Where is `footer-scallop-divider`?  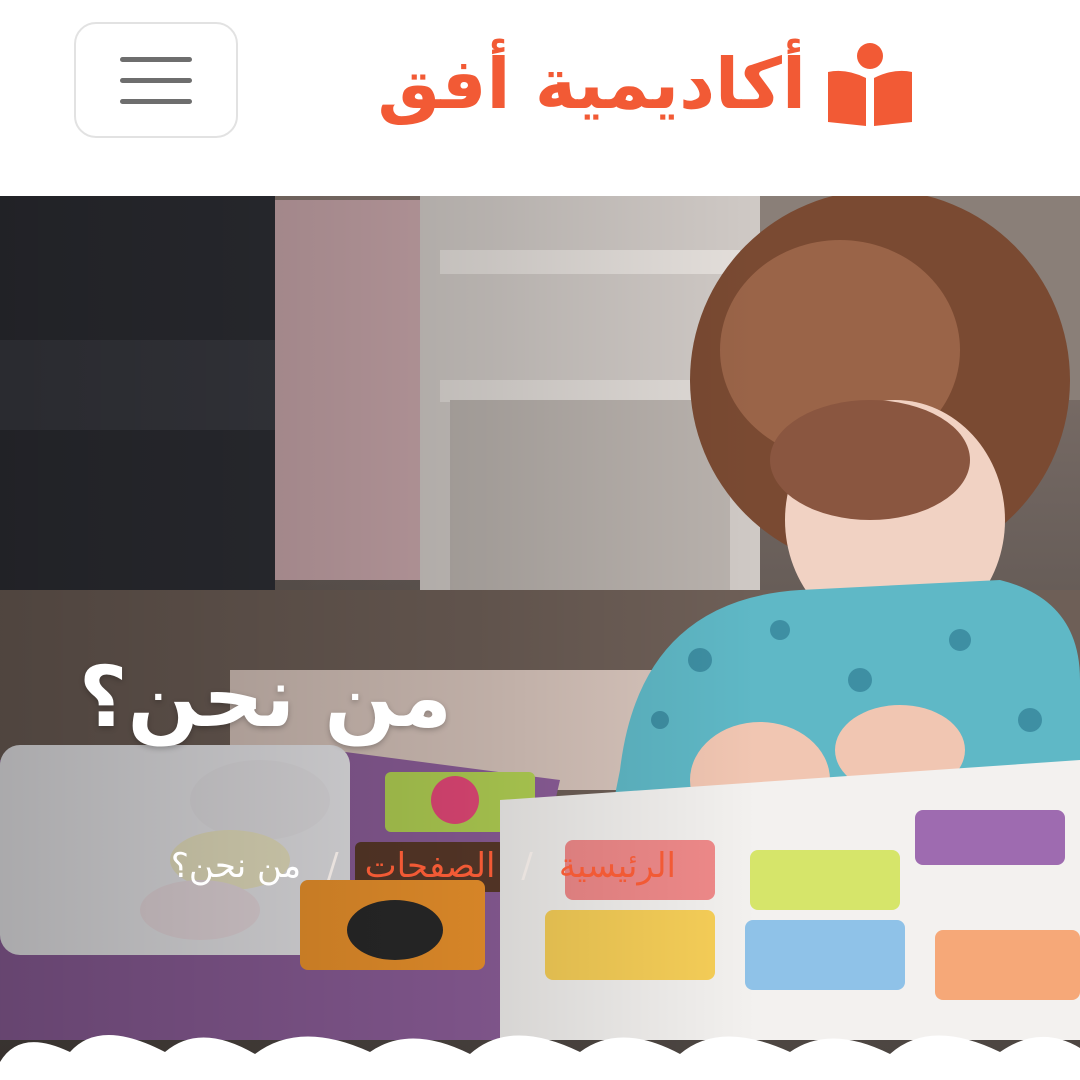 footer-scallop-divider is located at coordinates (540, 1057).